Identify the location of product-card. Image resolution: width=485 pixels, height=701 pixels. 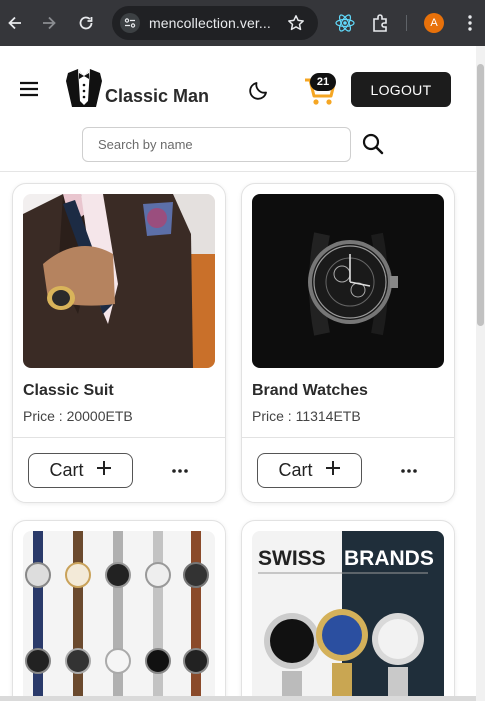
(119, 610).